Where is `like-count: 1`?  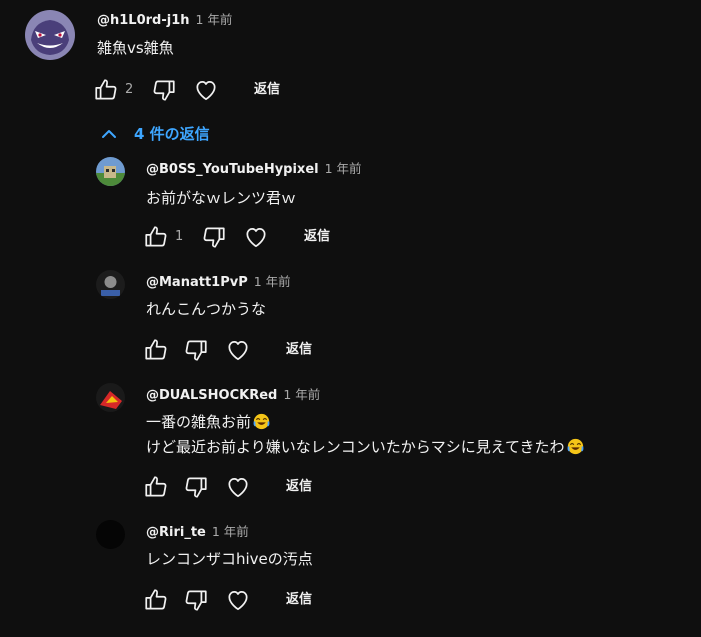
like-count: 1 is located at coordinates (179, 236).